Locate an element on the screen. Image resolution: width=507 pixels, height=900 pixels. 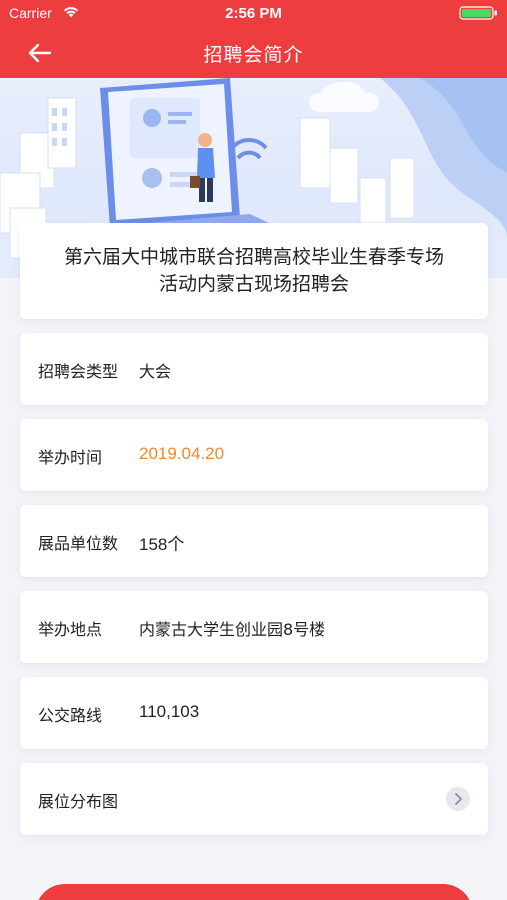
bus-routes-value: 110,103 is located at coordinates (169, 711).